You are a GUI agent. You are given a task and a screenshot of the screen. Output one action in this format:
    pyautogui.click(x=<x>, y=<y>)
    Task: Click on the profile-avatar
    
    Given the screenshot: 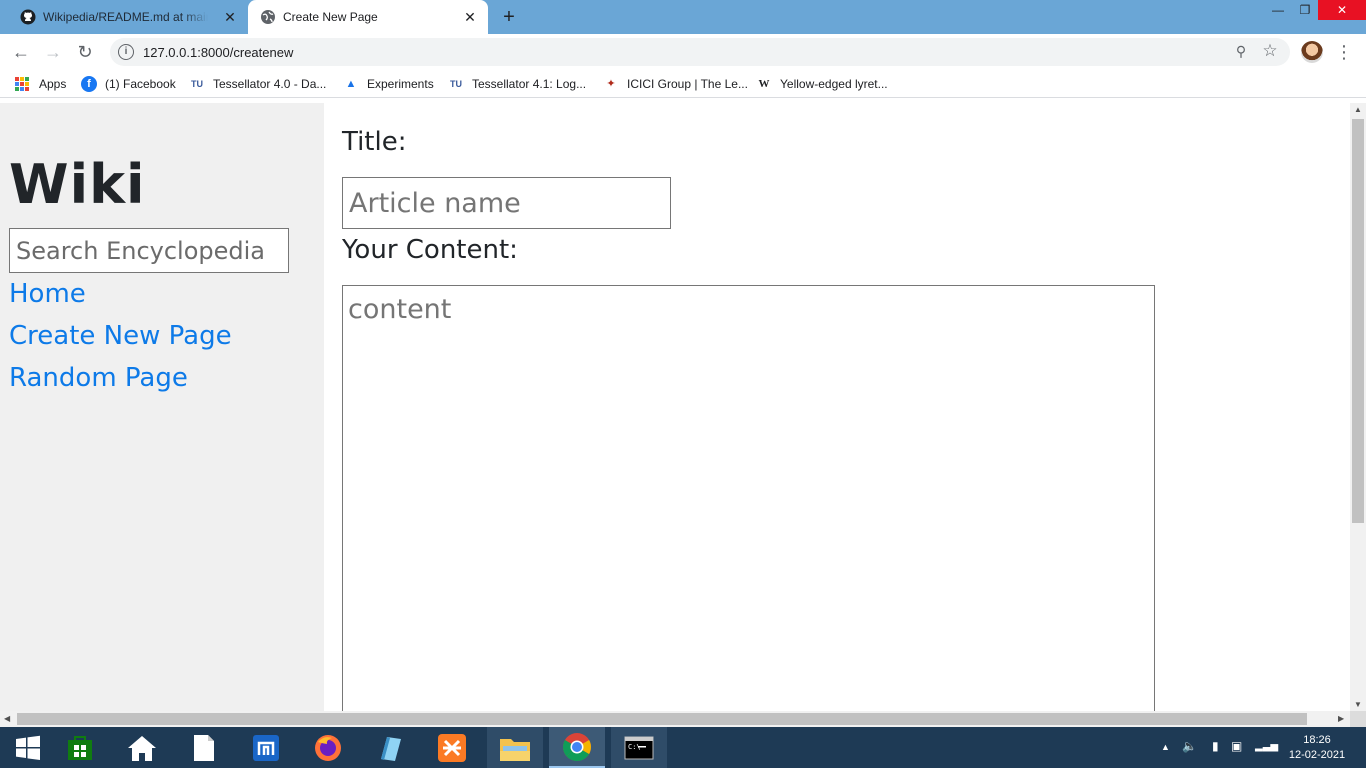 What is the action you would take?
    pyautogui.click(x=1312, y=52)
    